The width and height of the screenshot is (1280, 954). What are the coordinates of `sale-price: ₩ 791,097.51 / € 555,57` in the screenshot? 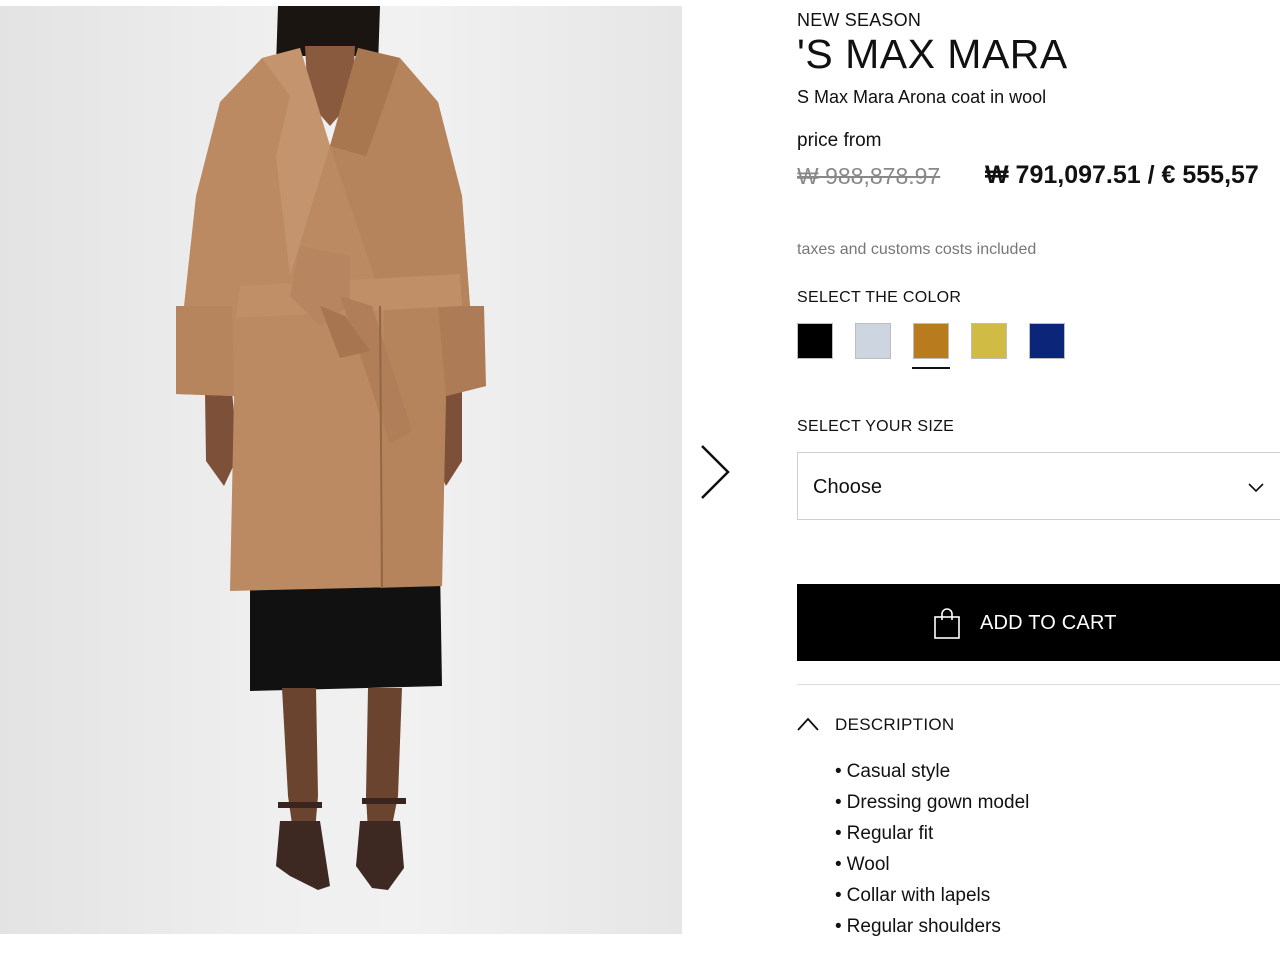 It's located at (1122, 175).